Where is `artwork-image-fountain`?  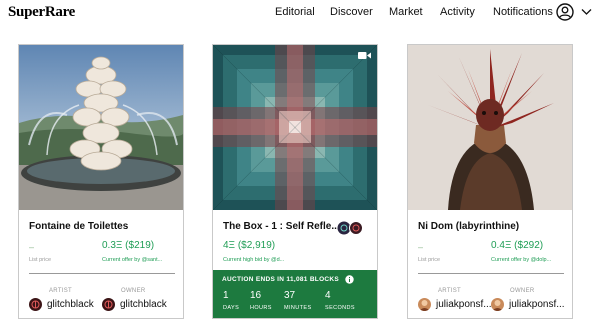
artwork-image-fountain is located at coordinates (101, 127).